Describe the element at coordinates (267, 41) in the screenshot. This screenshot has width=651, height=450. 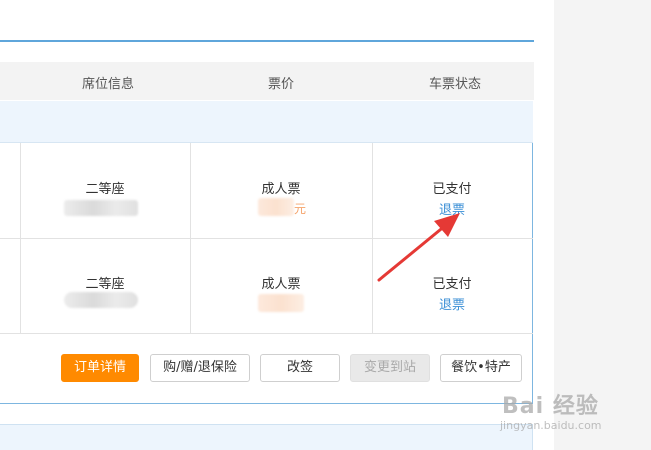
I see `top-divider` at that location.